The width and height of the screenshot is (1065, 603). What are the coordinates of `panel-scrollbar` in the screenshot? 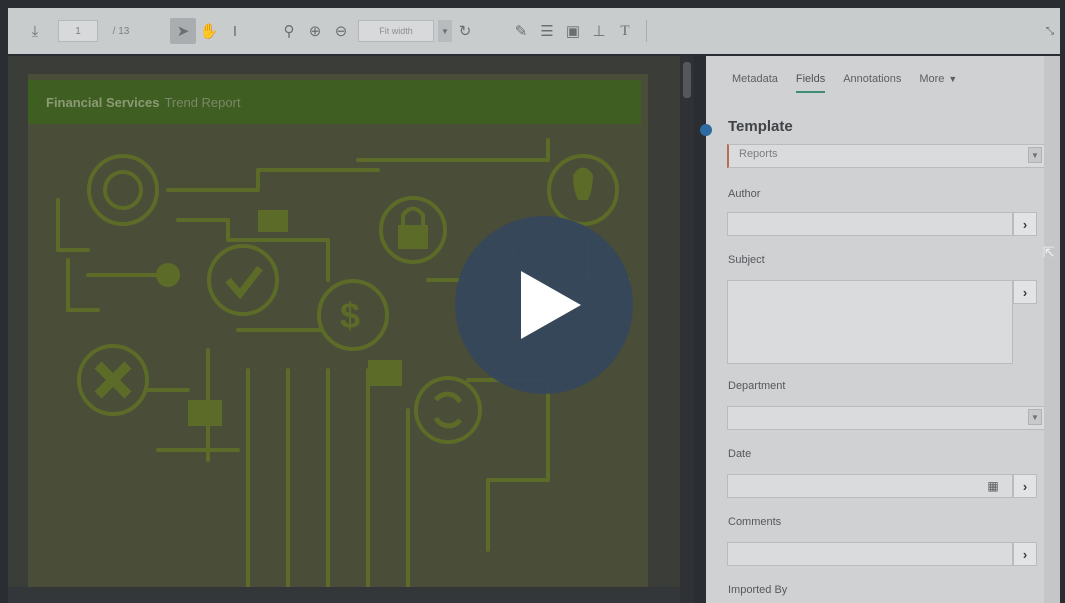 It's located at (1052, 329).